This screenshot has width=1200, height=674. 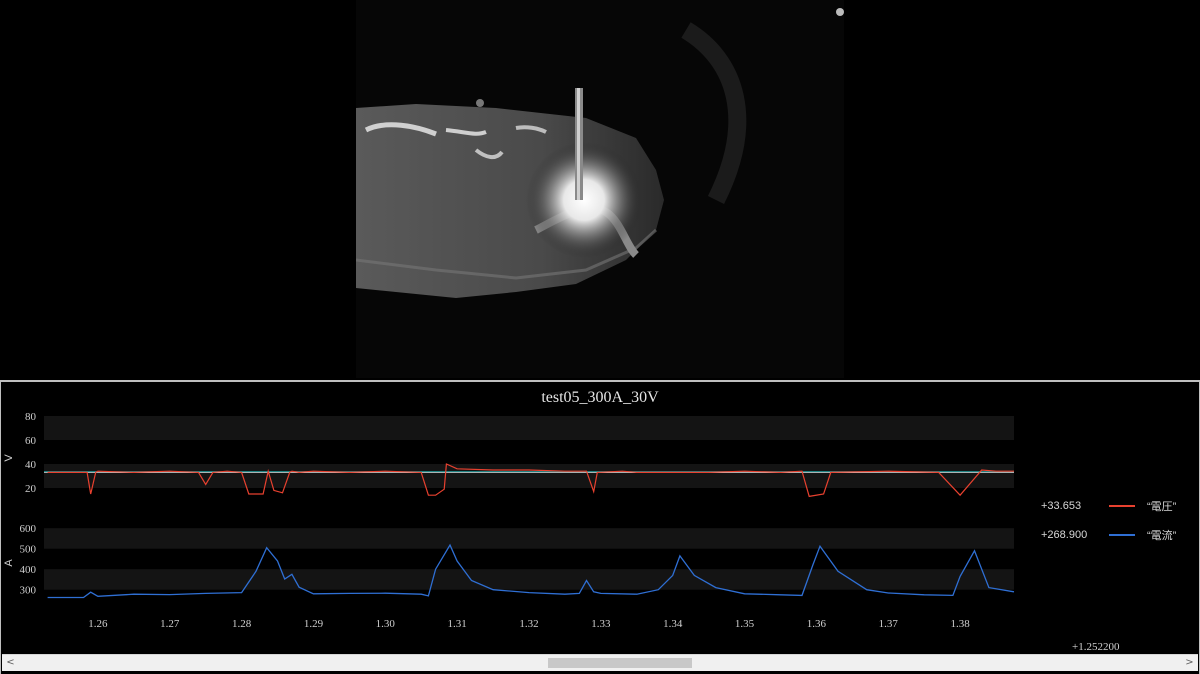 What do you see at coordinates (620, 663) in the screenshot?
I see `scrollbar-thumb` at bounding box center [620, 663].